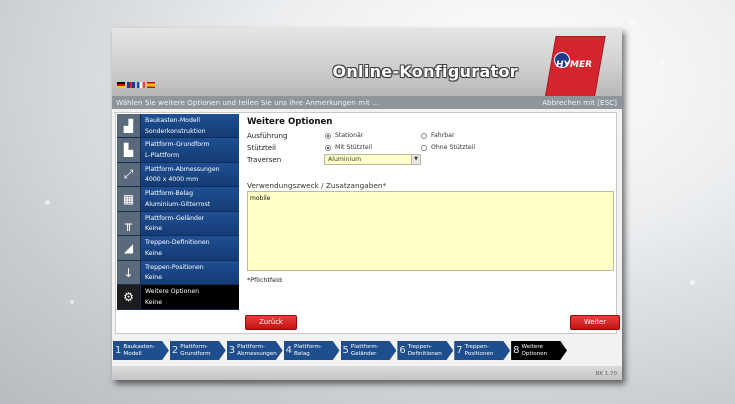  I want to click on step-label: Baukasten-, so click(139, 347).